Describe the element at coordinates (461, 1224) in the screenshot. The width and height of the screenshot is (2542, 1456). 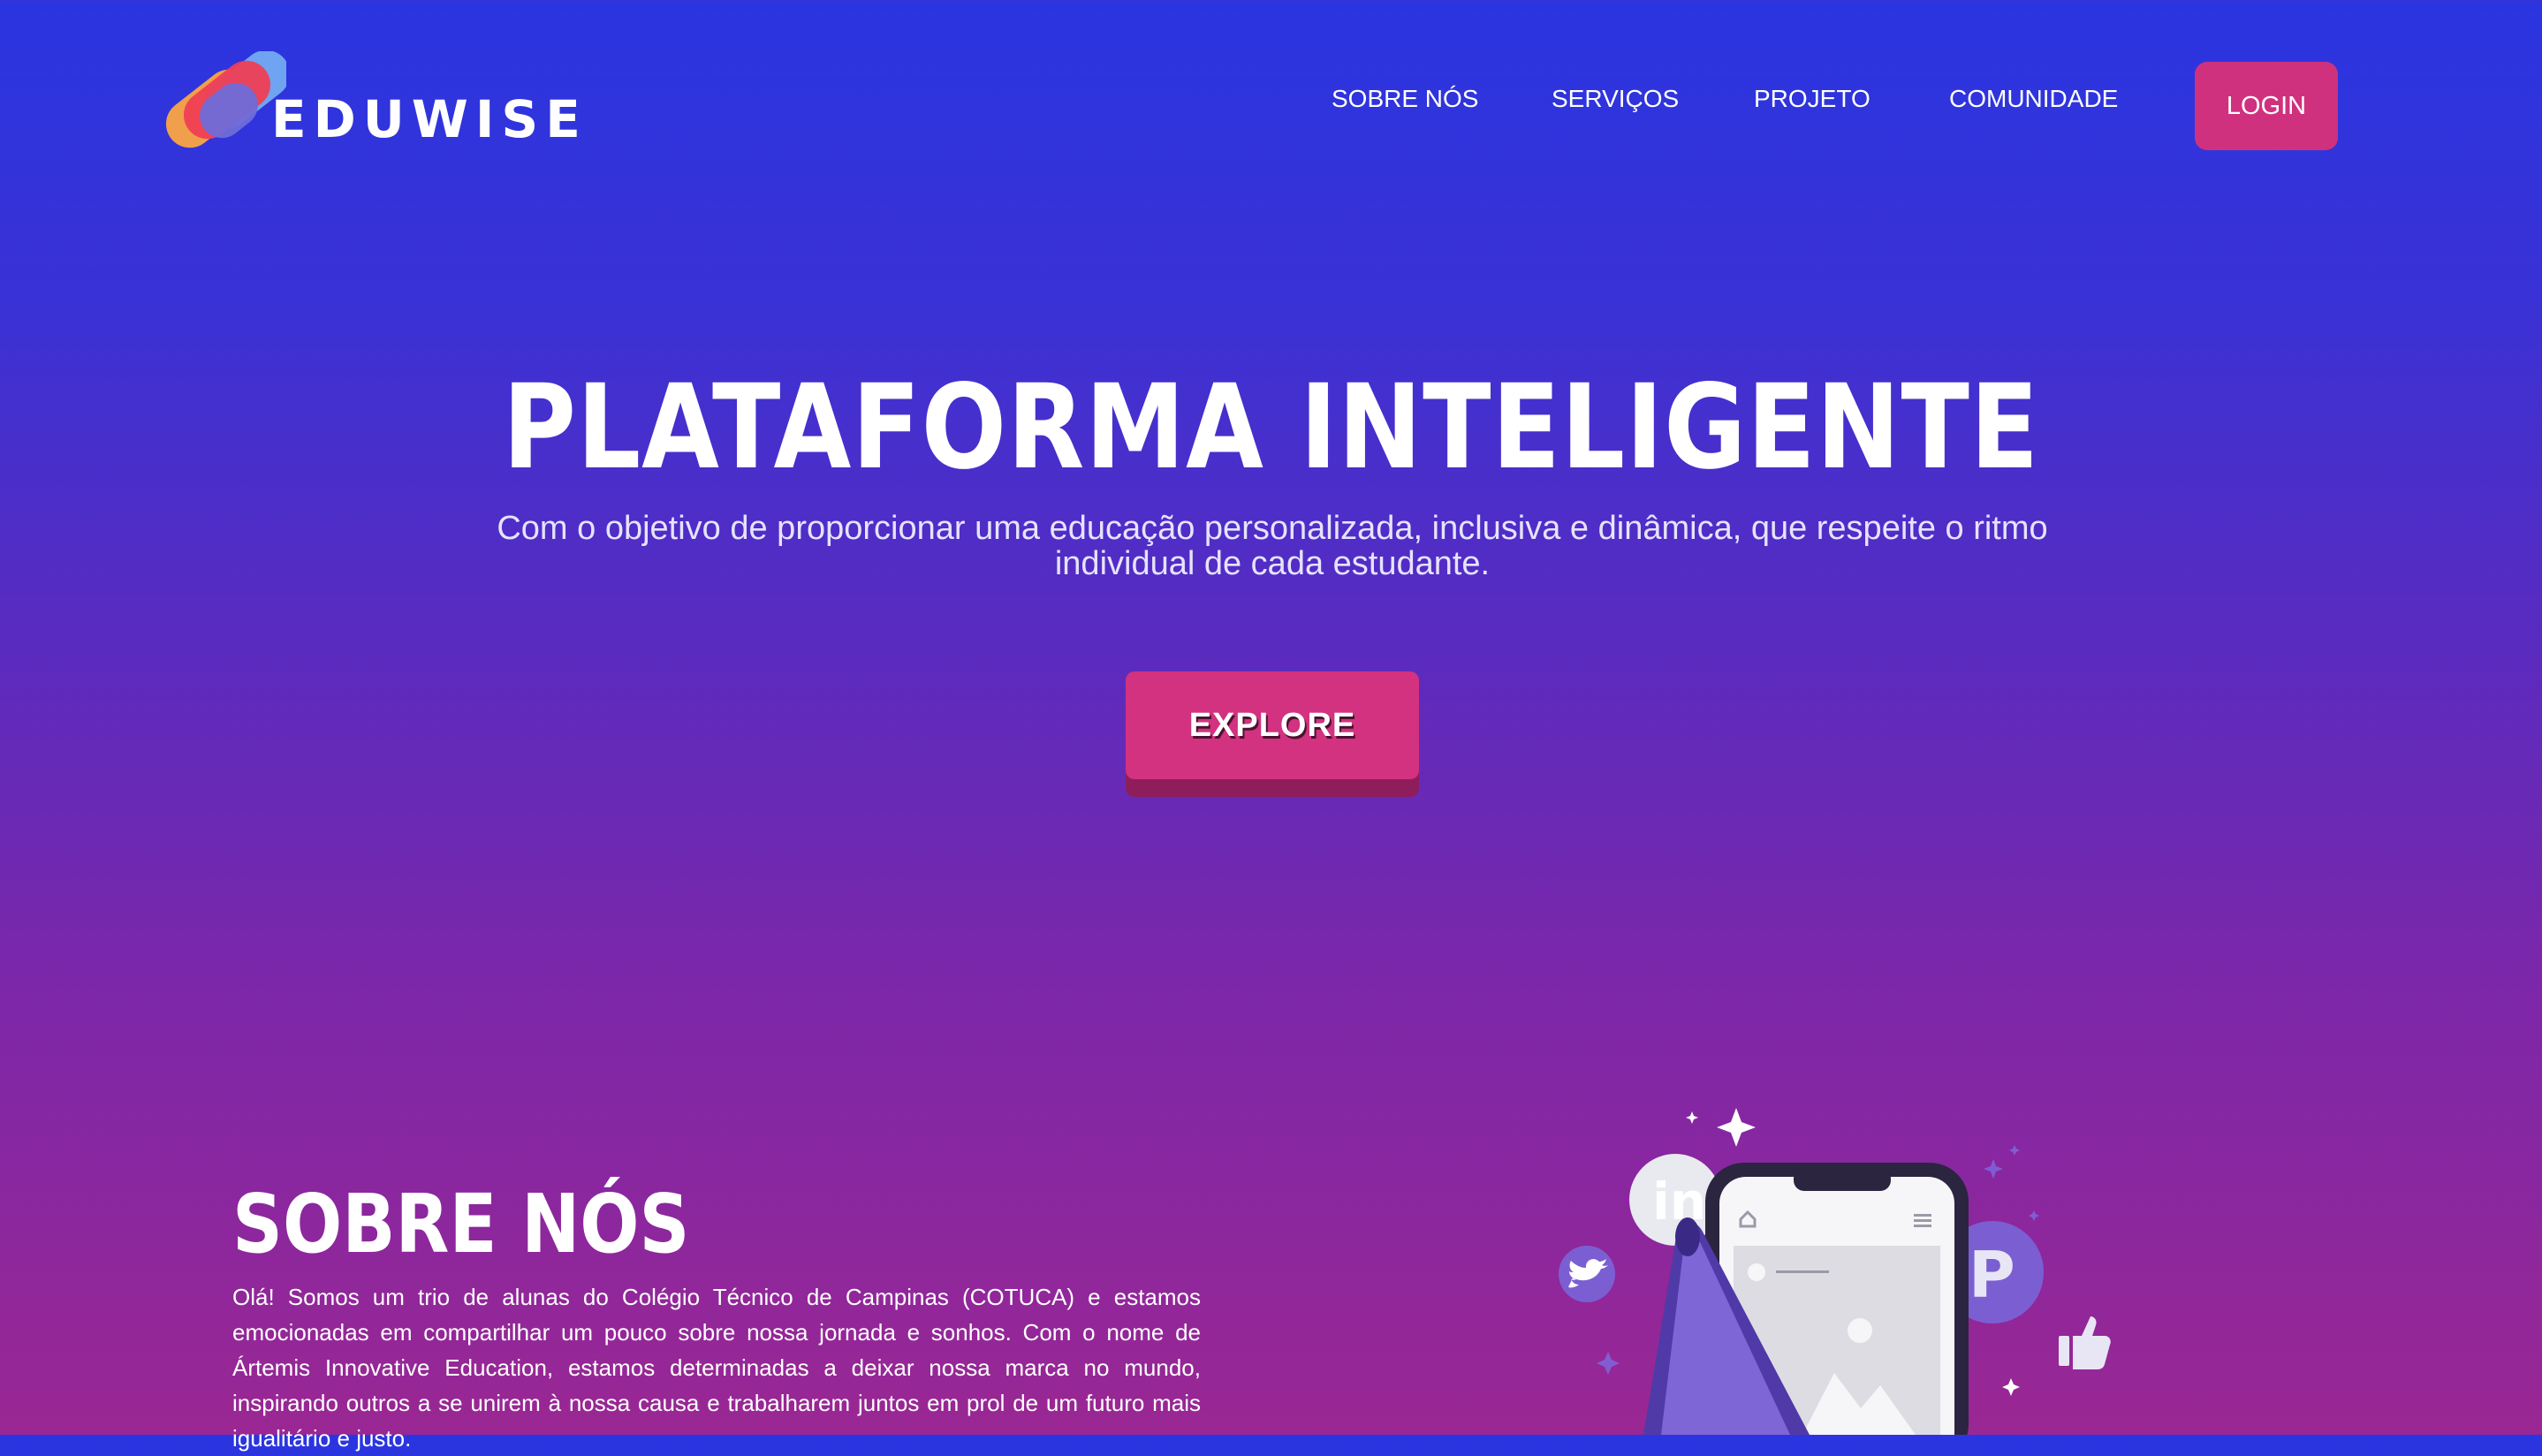
I see `about-title: SOBRE NÓS` at that location.